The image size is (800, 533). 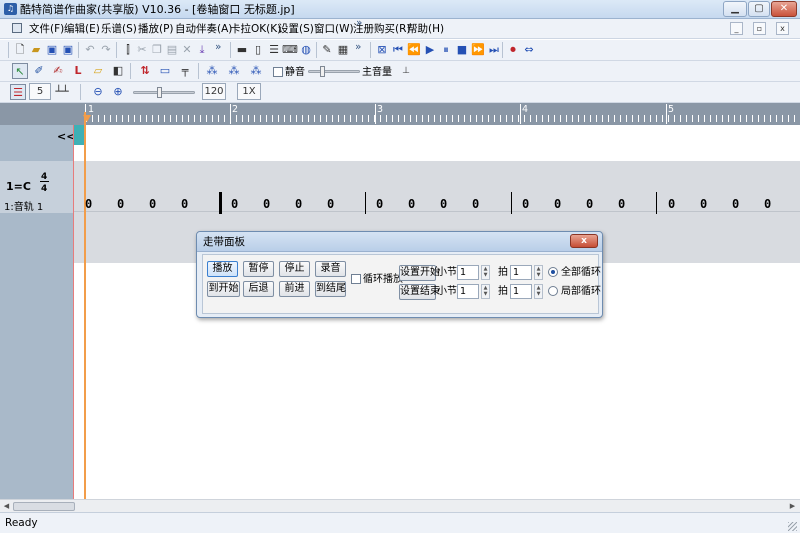 What do you see at coordinates (792, 506) in the screenshot?
I see `scroll-right-icon: ▶` at bounding box center [792, 506].